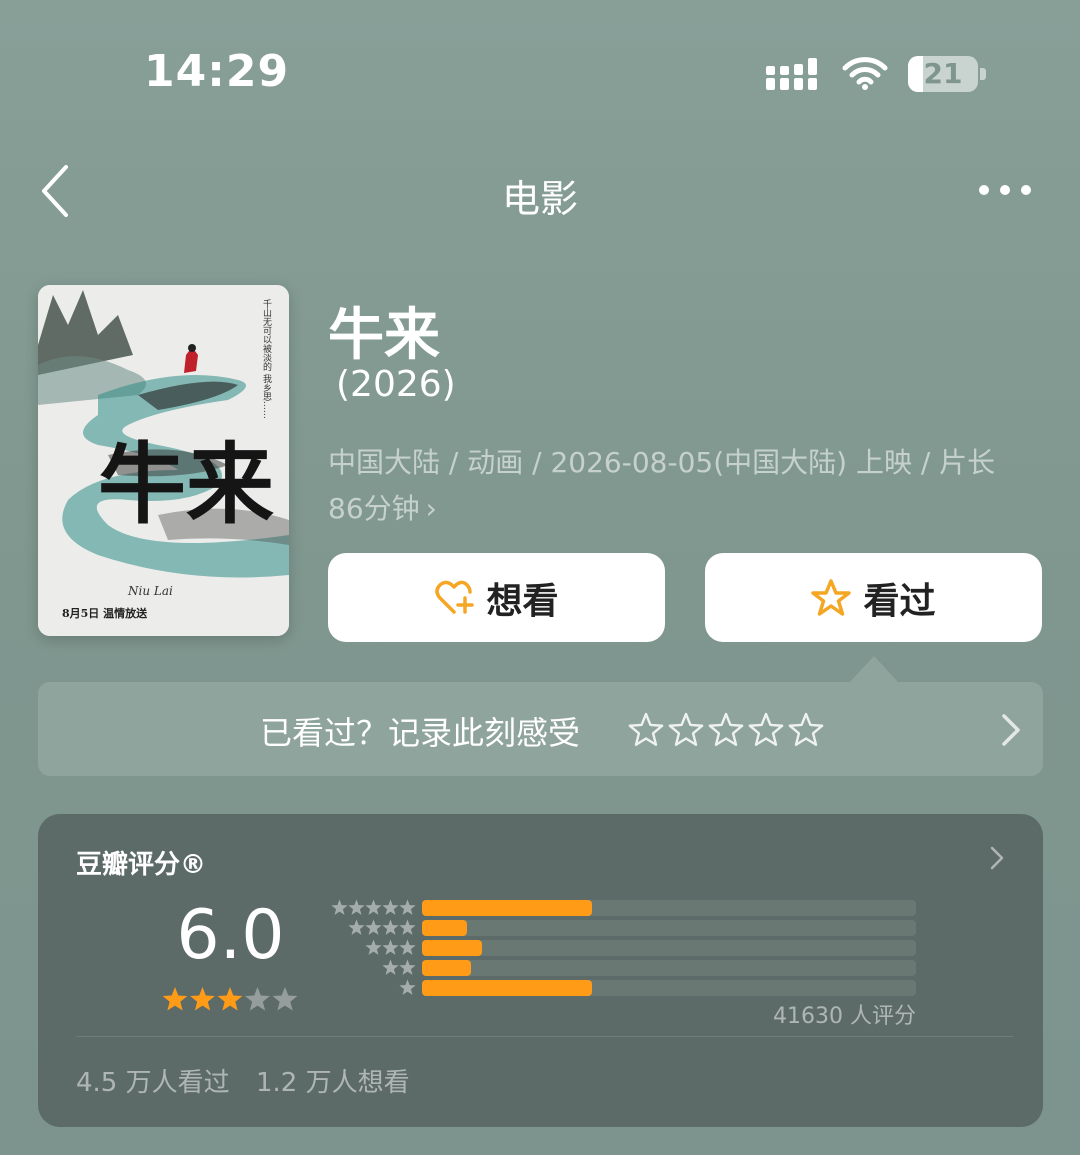 This screenshot has width=1080, height=1155. Describe the element at coordinates (186, 484) in the screenshot. I see `poster-title-char-1: 牛来` at that location.